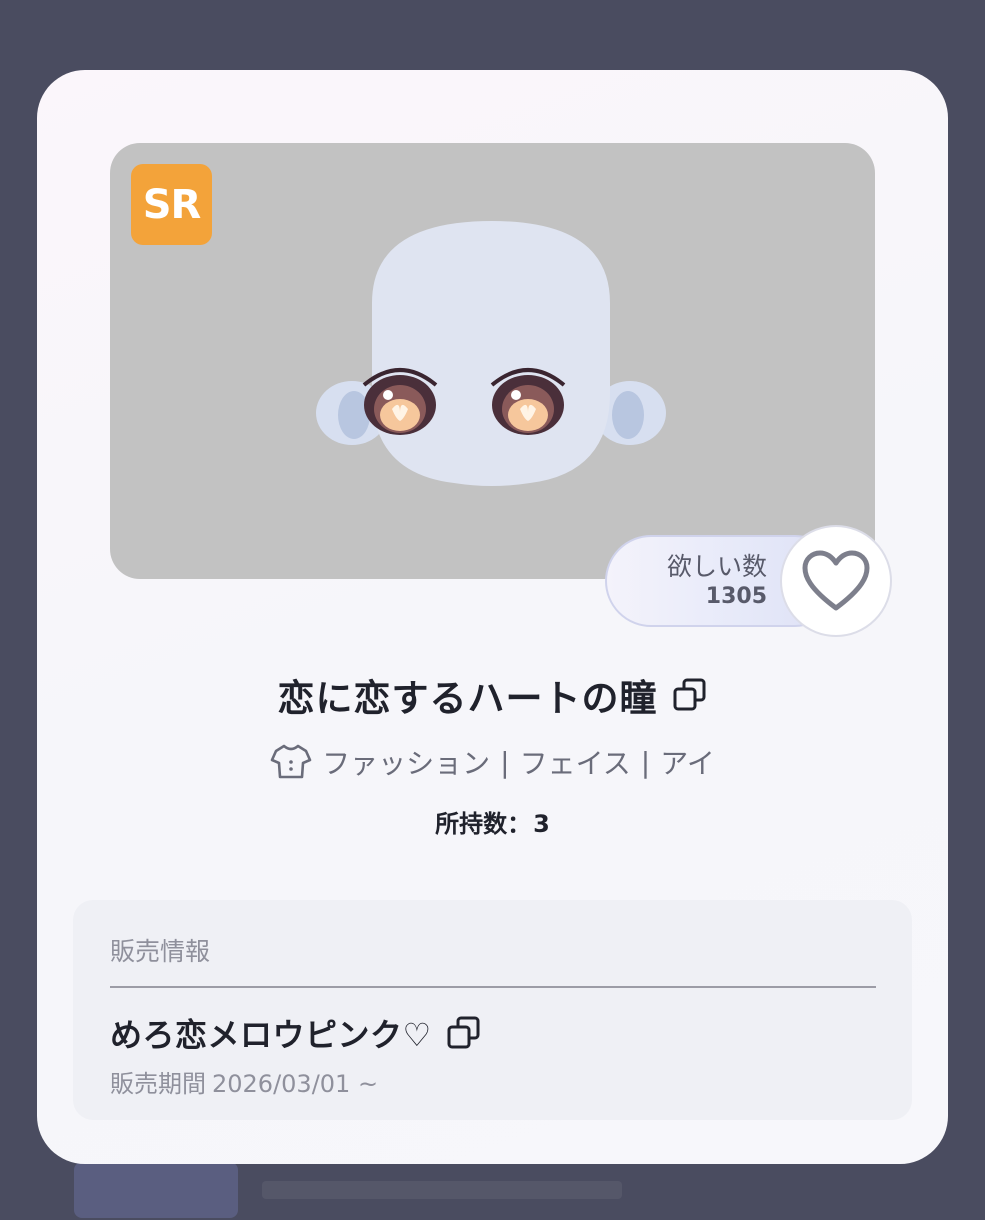 The image size is (985, 1220). What do you see at coordinates (442, 1190) in the screenshot?
I see `background-text` at bounding box center [442, 1190].